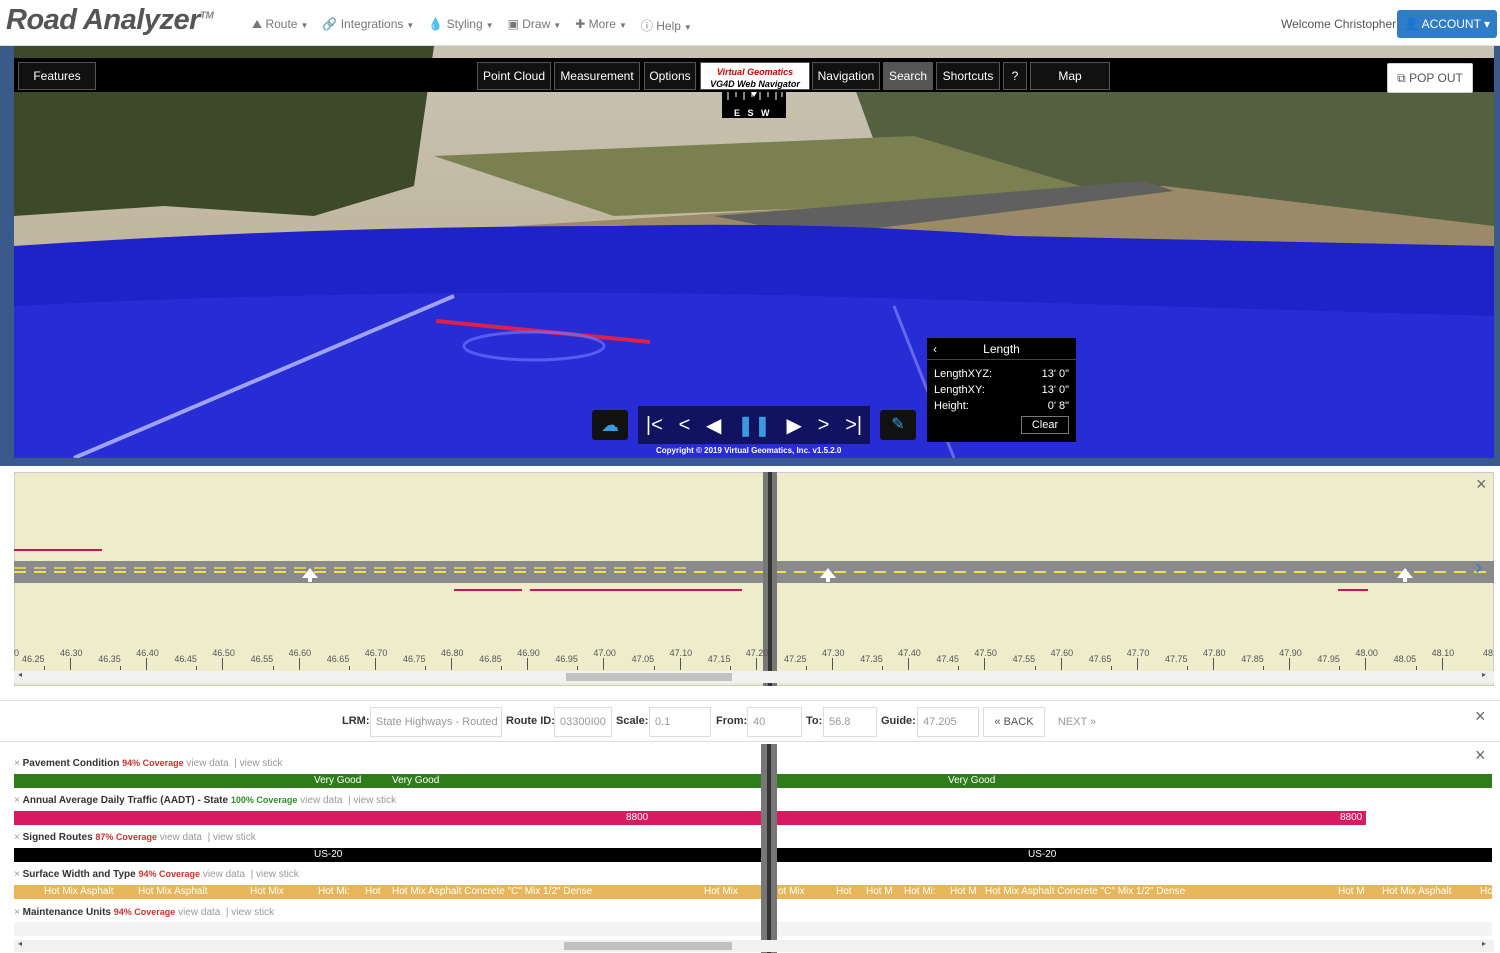  Describe the element at coordinates (583, 722) in the screenshot. I see `route-id-input: 03300I00` at that location.